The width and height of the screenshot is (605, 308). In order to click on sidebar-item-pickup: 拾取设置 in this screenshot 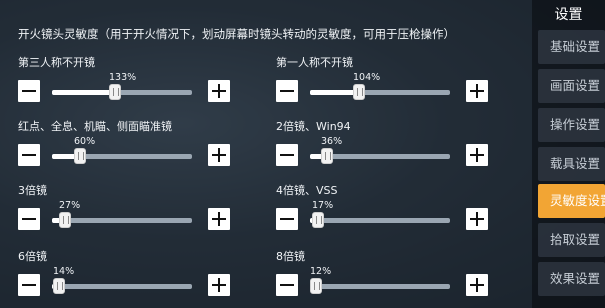, I will do `click(571, 240)`.